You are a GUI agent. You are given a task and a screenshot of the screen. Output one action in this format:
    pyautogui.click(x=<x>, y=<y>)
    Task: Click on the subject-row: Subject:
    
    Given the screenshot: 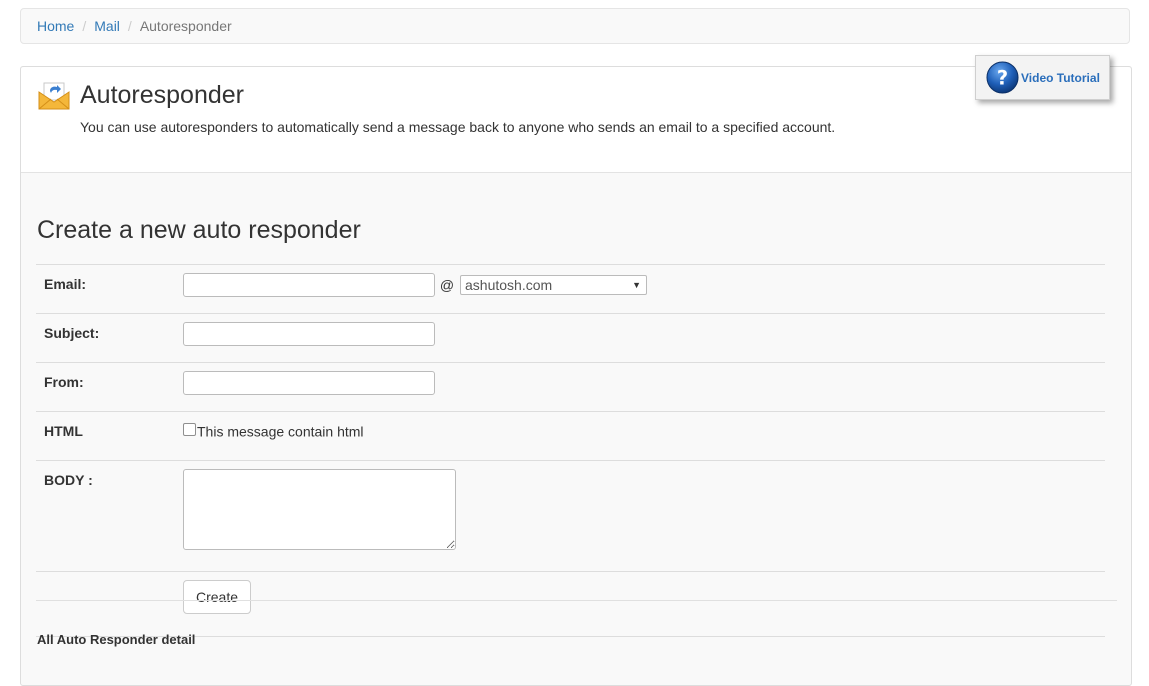 What is the action you would take?
    pyautogui.click(x=570, y=338)
    